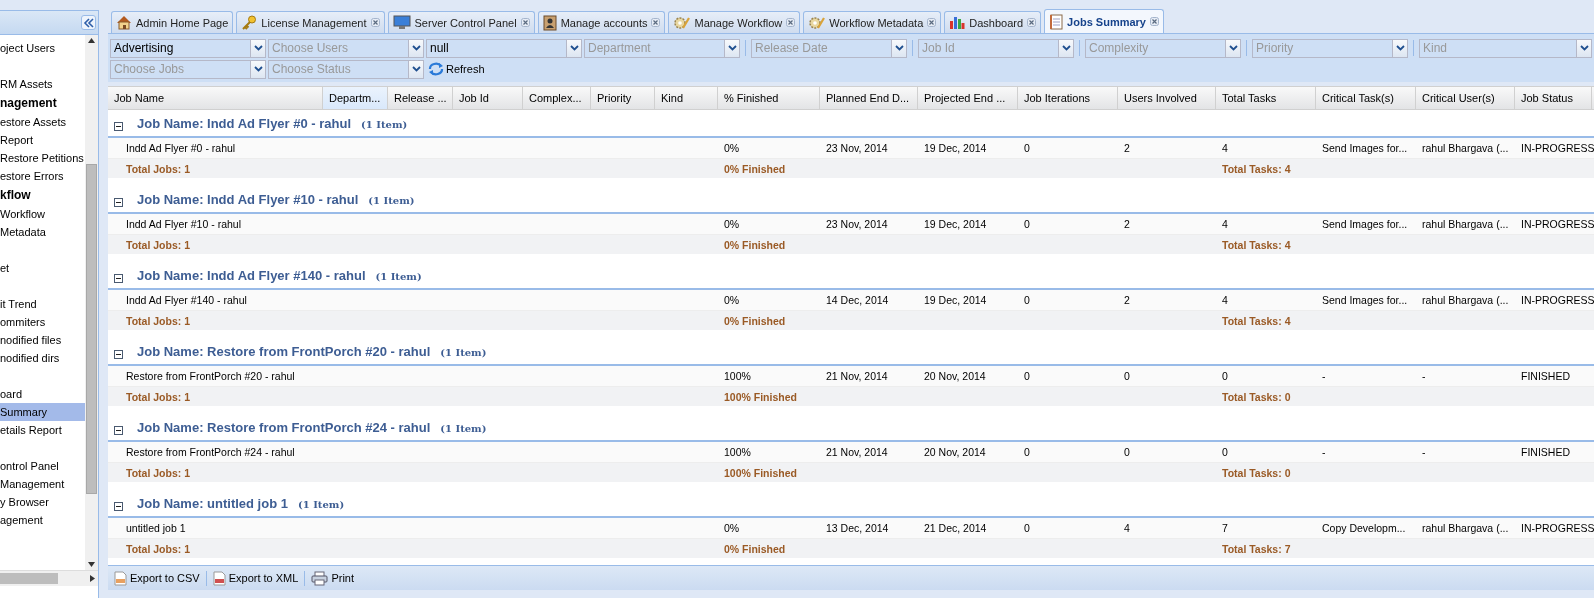  I want to click on sidebar-item: y Browser, so click(42, 502).